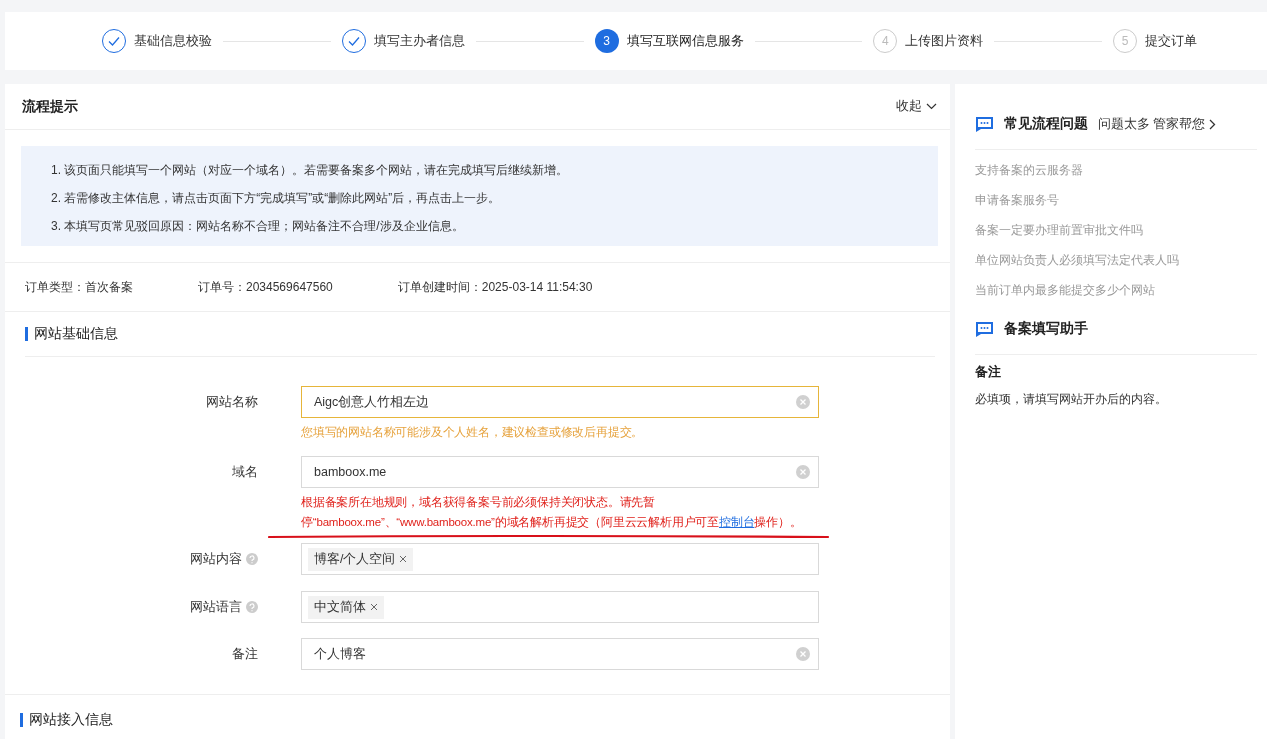 This screenshot has width=1267, height=739. I want to click on step-label: 提交订单, so click(1171, 41).